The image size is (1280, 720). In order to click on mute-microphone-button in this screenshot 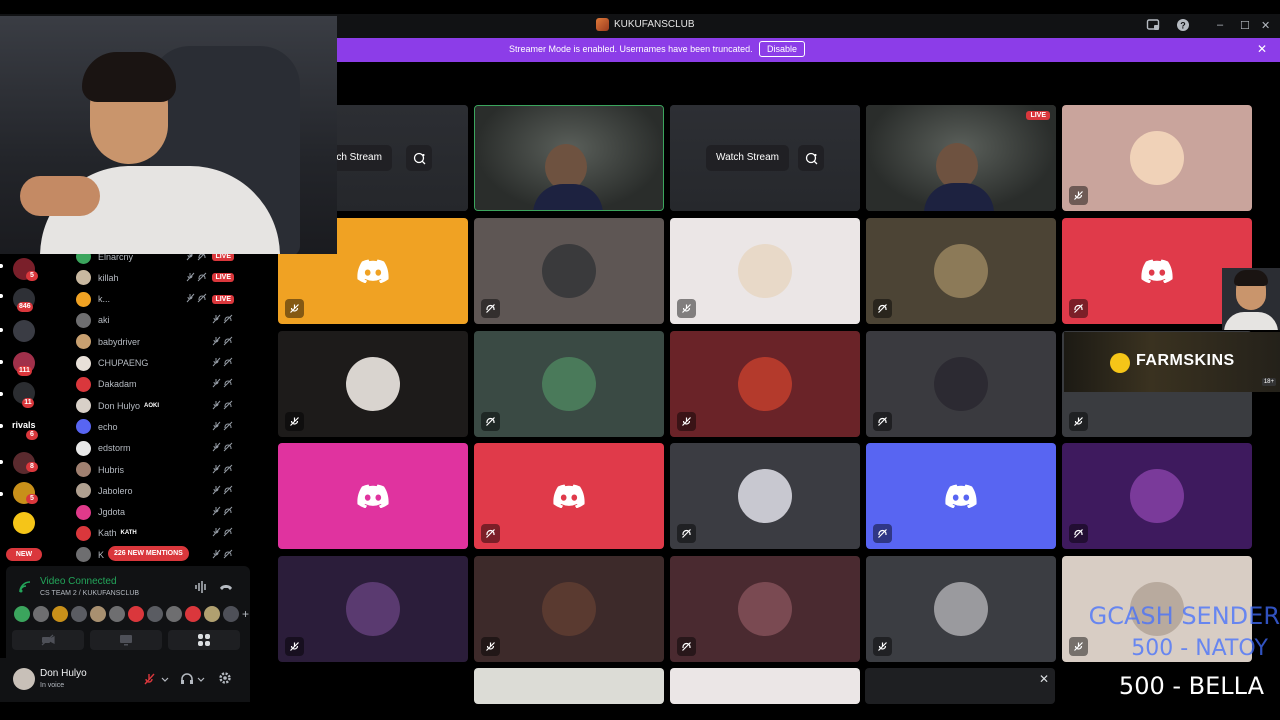, I will do `click(156, 681)`.